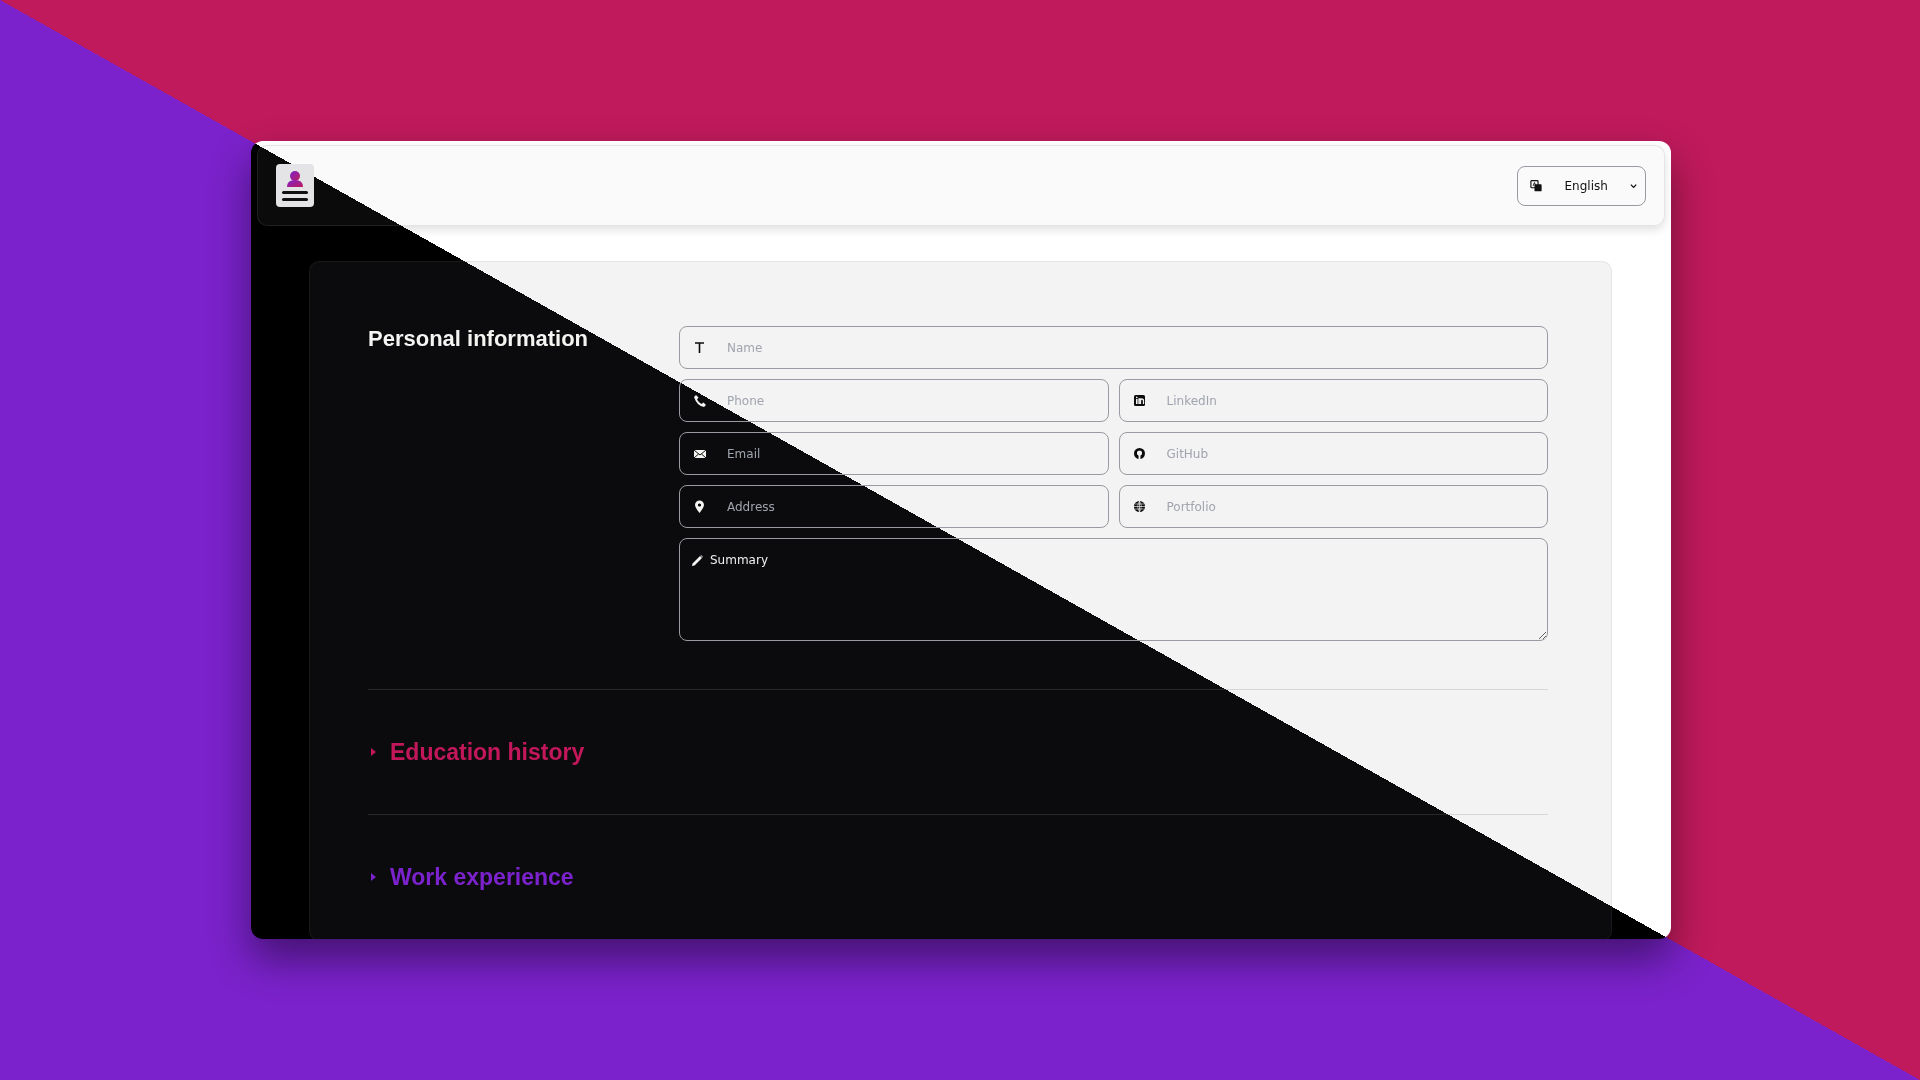 The width and height of the screenshot is (1920, 1080). Describe the element at coordinates (1633, 185) in the screenshot. I see `chevron-down-icon` at that location.